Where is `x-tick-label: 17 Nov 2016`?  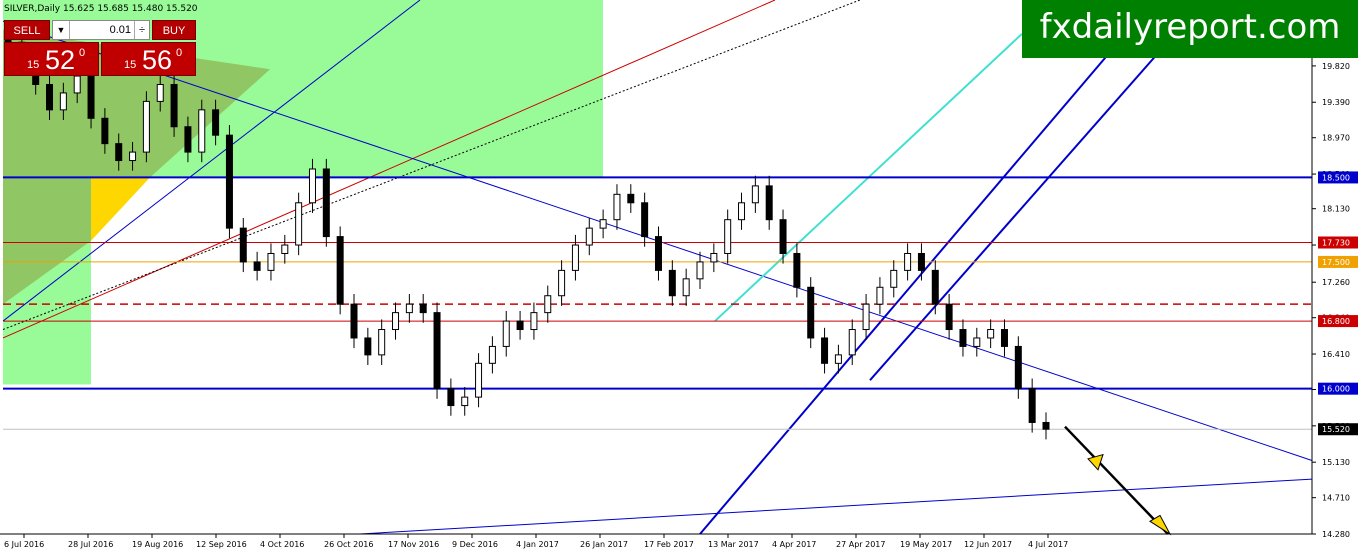 x-tick-label: 17 Nov 2016 is located at coordinates (413, 544).